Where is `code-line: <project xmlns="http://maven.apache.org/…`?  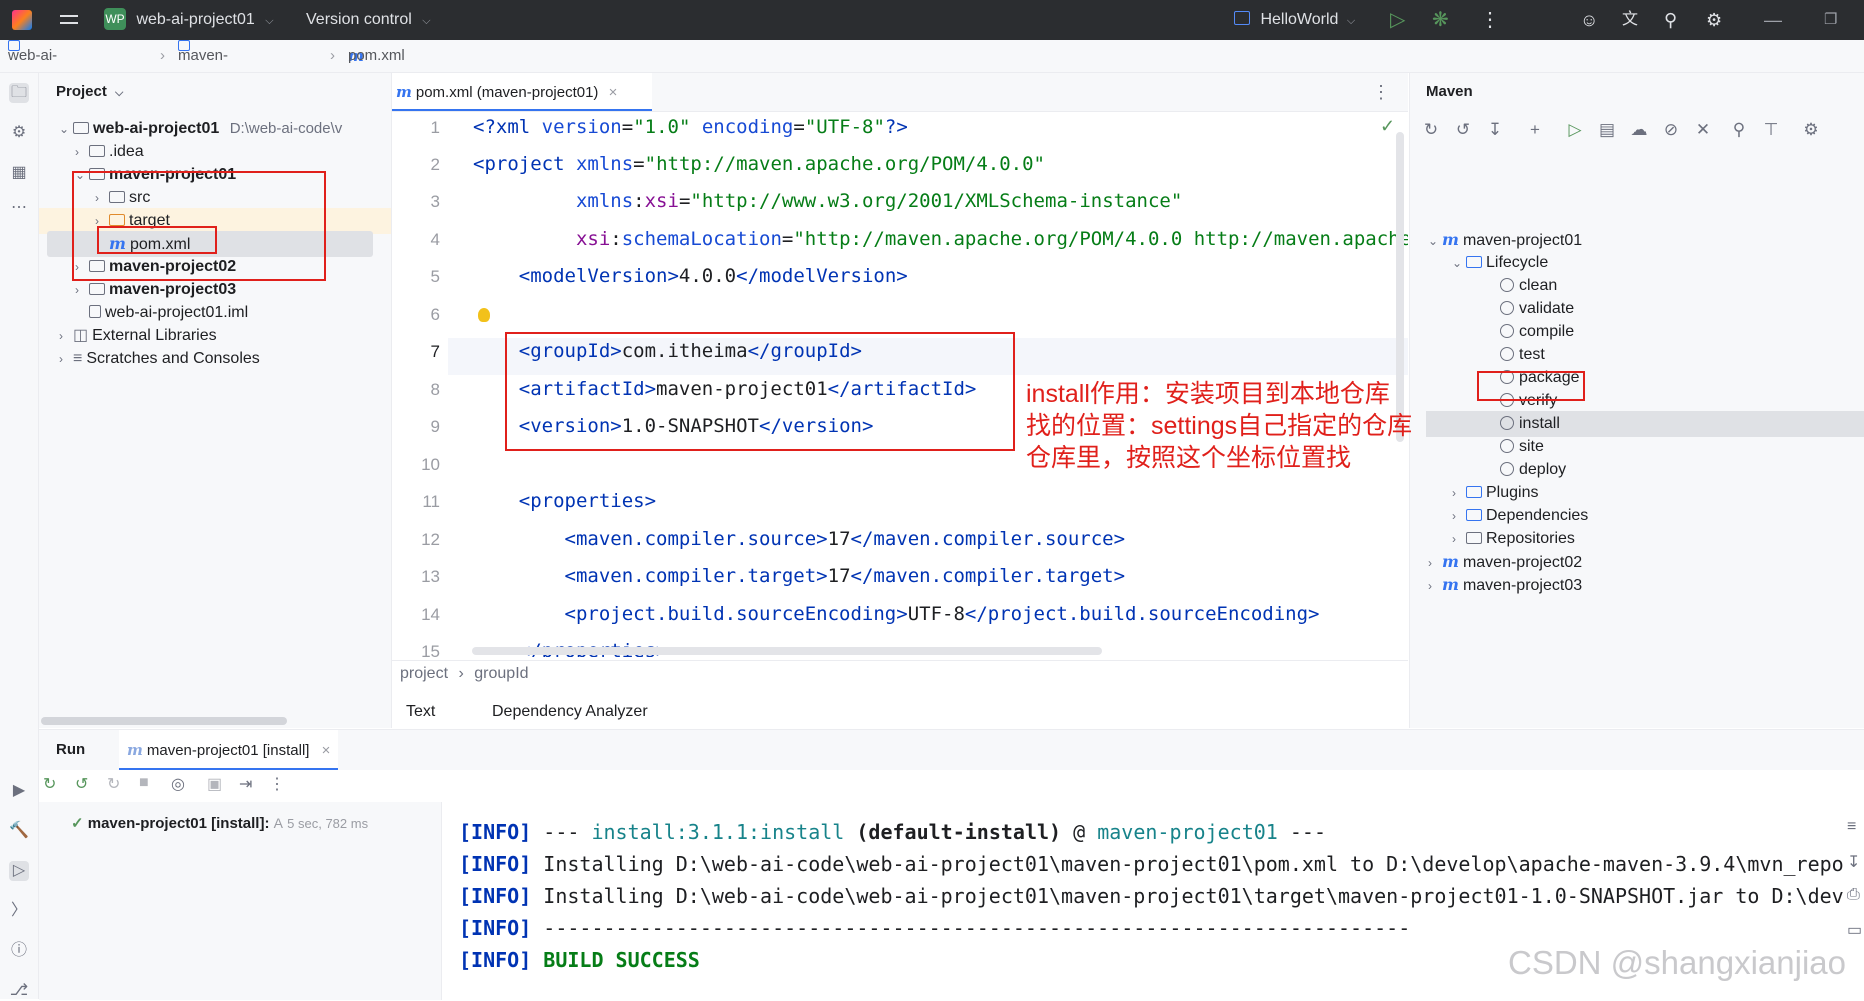
code-line: <project xmlns="http://maven.apache.org/… is located at coordinates (759, 164).